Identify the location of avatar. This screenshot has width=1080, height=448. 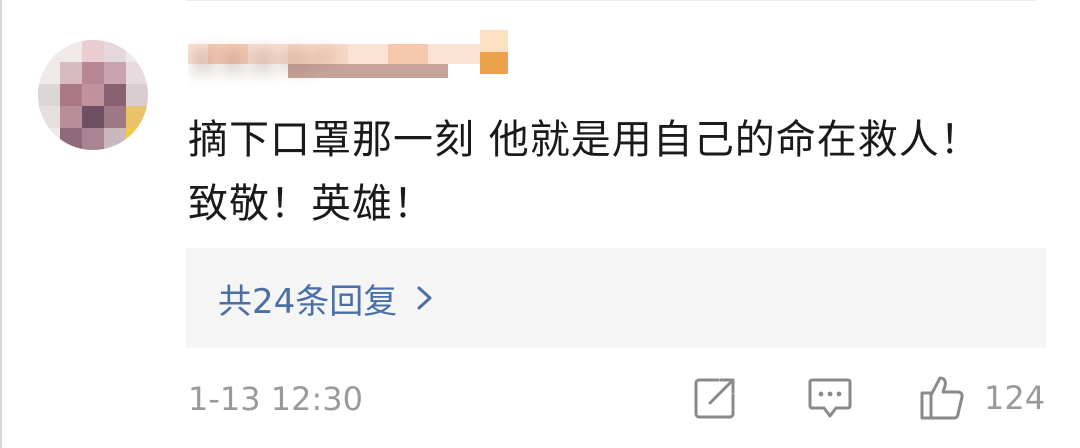
(93, 95).